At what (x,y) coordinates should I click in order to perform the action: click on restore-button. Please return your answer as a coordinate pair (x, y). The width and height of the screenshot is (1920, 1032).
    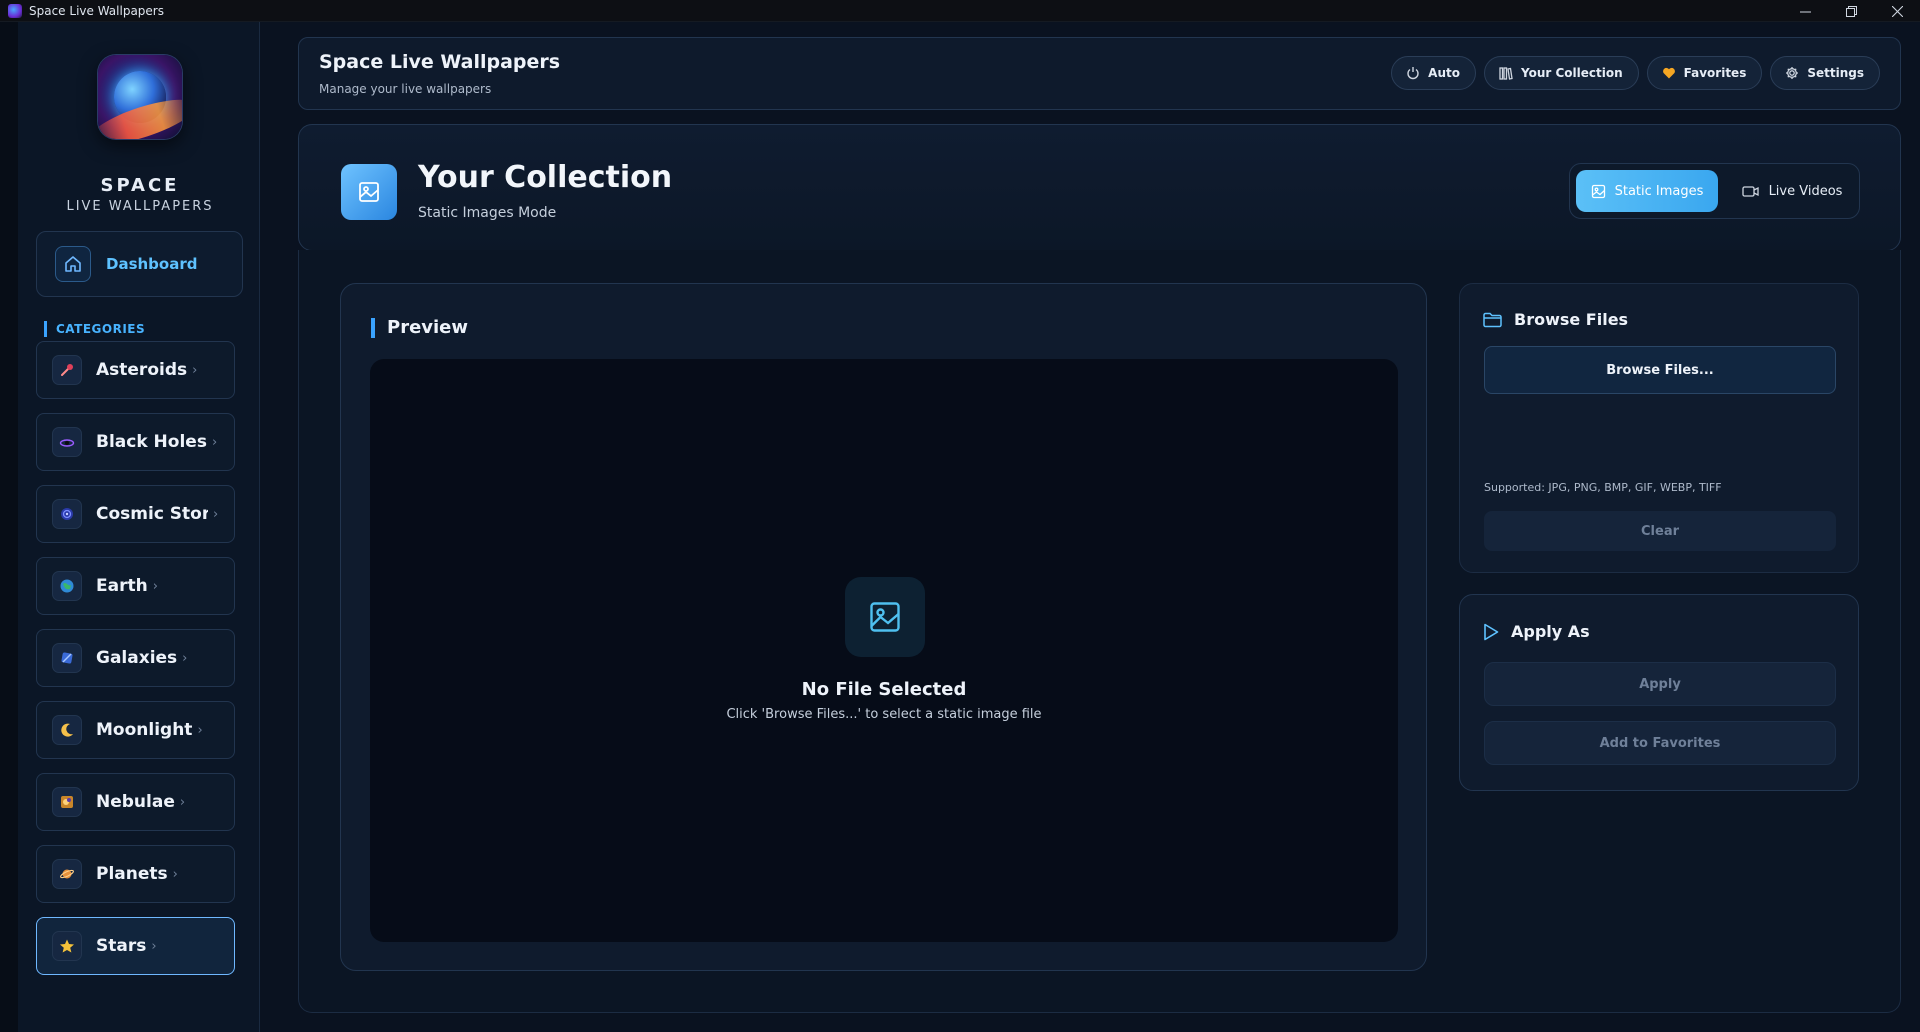
    Looking at the image, I should click on (1851, 11).